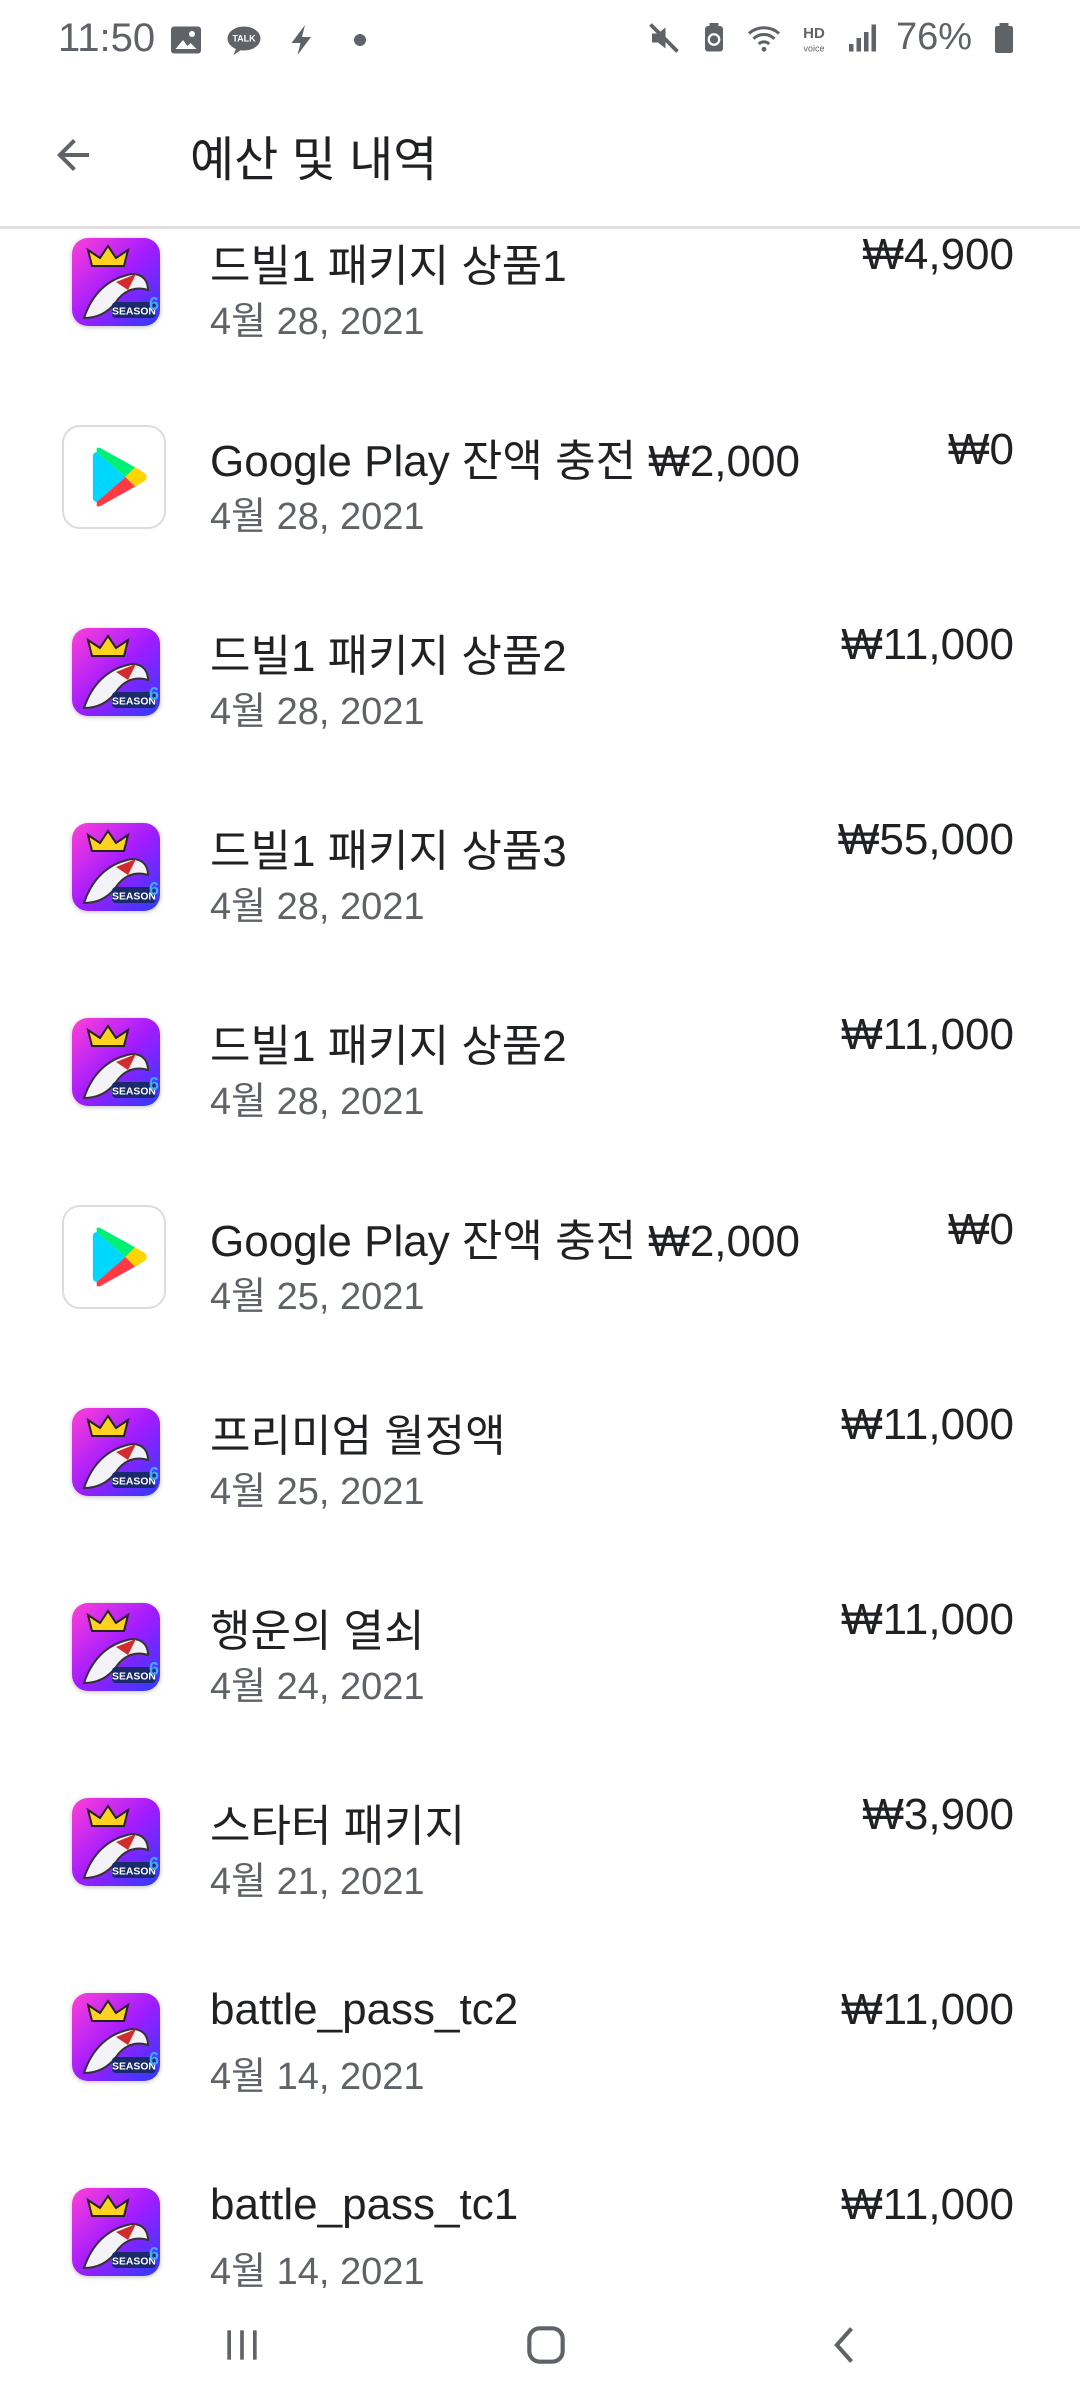 The width and height of the screenshot is (1080, 2400). I want to click on transaction-row: SEASON 6 행운의 열쇠 4월 24, 2021 ₩11,000, so click(540, 1652).